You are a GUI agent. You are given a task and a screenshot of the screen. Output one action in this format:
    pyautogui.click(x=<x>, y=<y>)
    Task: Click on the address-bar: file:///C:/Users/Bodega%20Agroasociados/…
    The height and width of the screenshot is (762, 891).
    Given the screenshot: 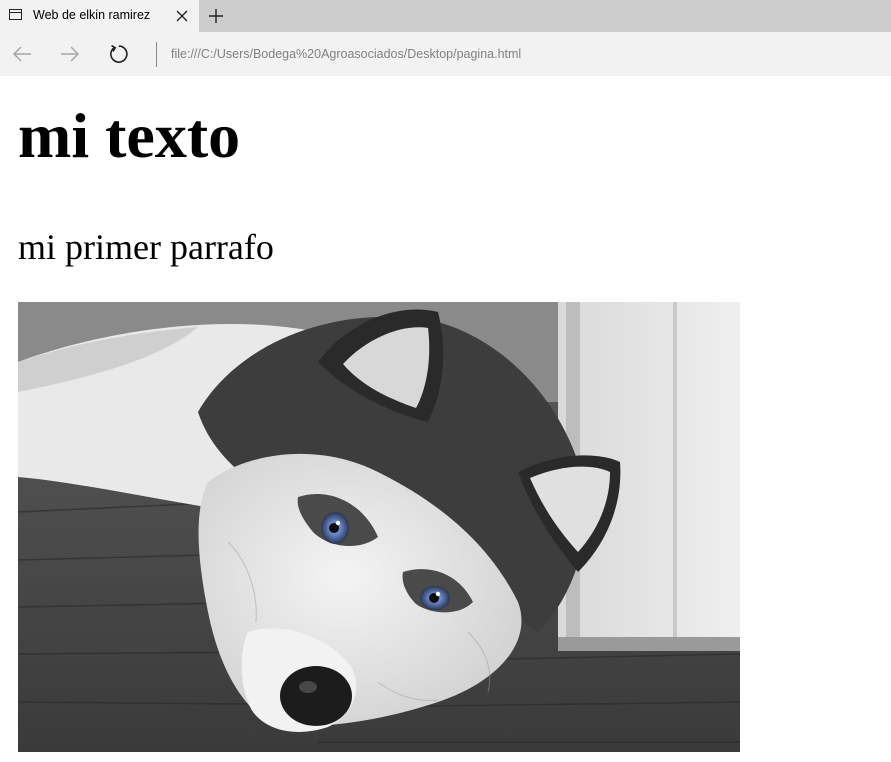 What is the action you would take?
    pyautogui.click(x=346, y=54)
    